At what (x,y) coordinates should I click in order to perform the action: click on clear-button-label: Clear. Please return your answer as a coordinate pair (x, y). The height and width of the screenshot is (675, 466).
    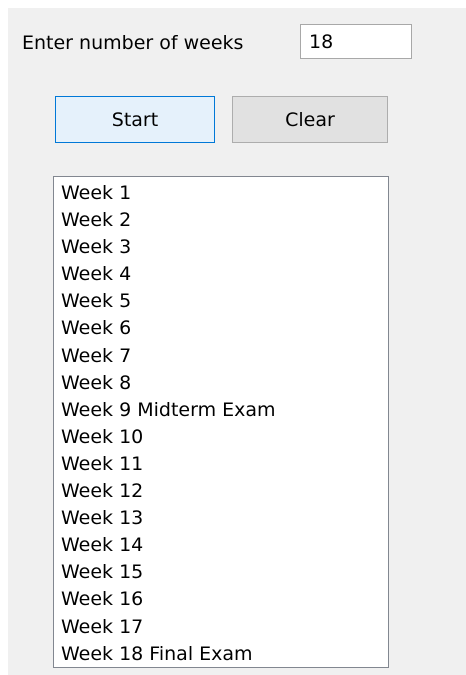
    Looking at the image, I should click on (310, 119).